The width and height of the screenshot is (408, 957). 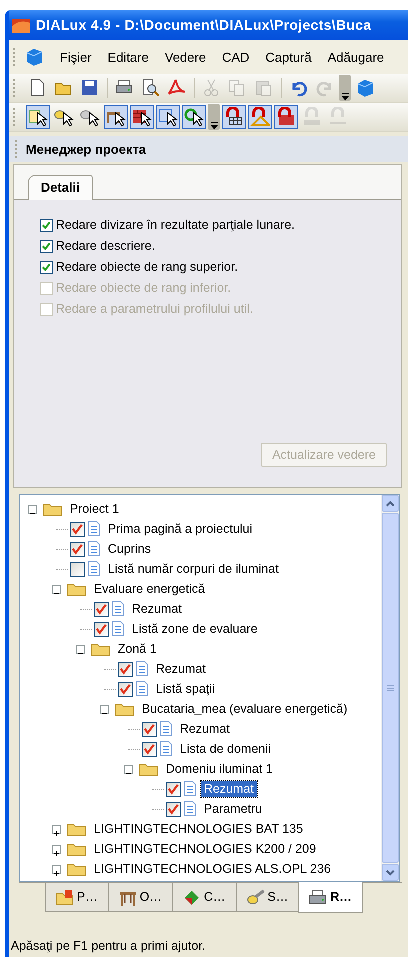 I want to click on menu-item: Vedere, so click(x=185, y=57).